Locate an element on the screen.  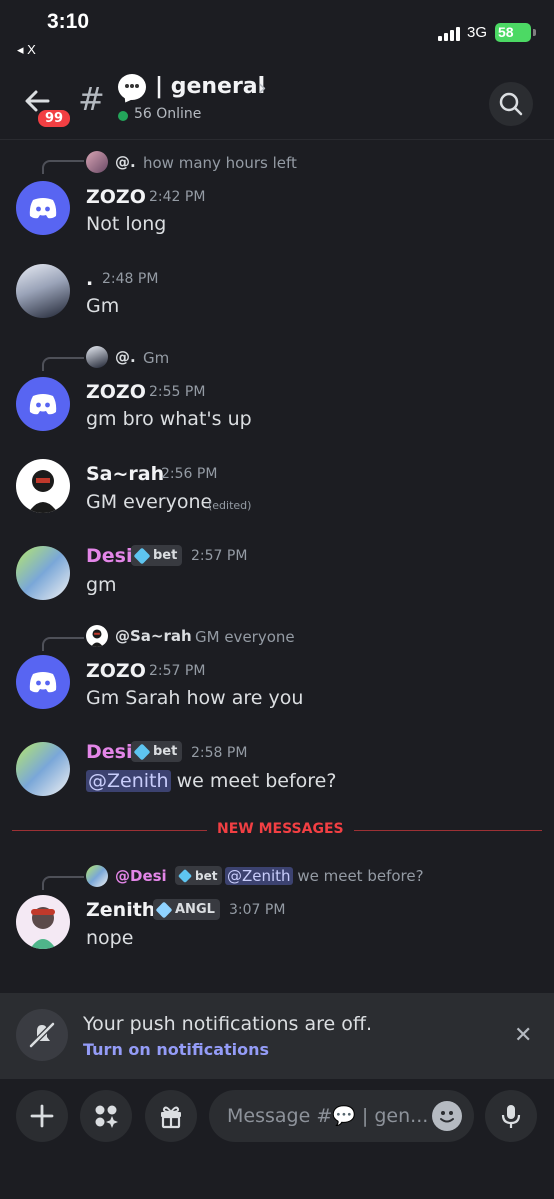
speech-bubble-icon is located at coordinates (132, 87).